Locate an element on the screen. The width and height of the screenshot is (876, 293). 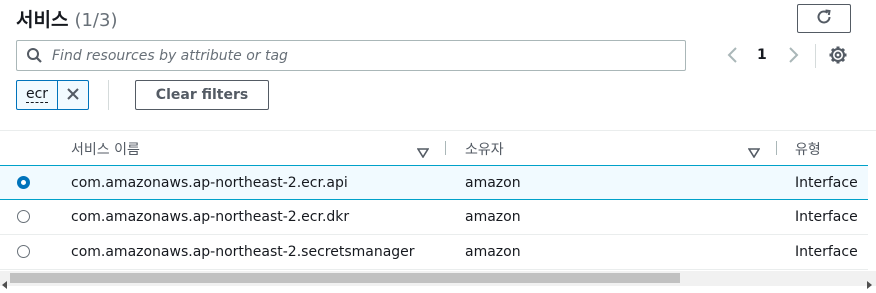
search-icon is located at coordinates (34, 57).